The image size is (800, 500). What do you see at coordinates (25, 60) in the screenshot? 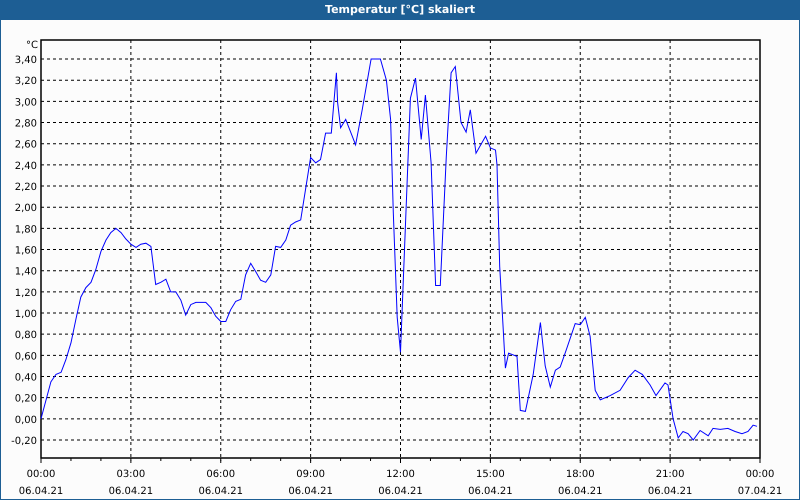
I see `y-tick-label: 3,40` at bounding box center [25, 60].